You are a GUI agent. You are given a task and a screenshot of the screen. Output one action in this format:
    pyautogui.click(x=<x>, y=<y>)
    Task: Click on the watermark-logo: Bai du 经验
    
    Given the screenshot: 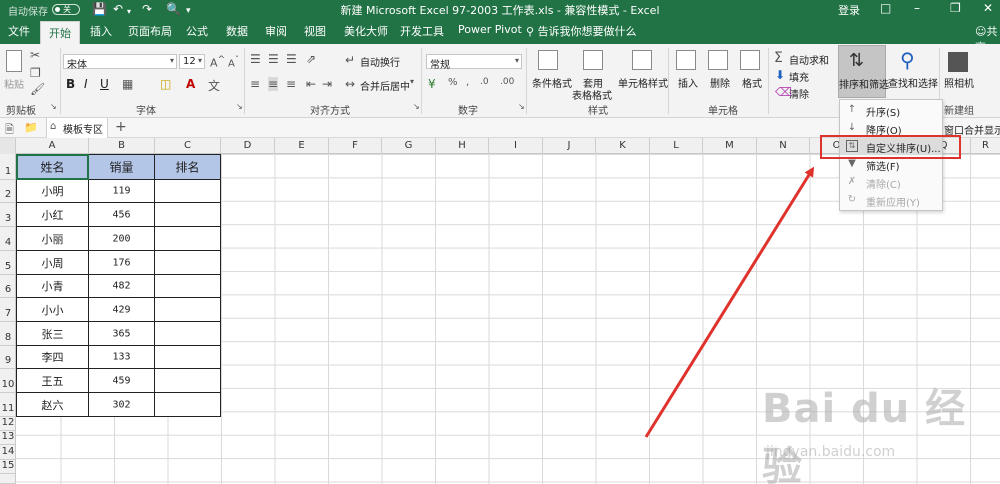 What is the action you would take?
    pyautogui.click(x=864, y=435)
    